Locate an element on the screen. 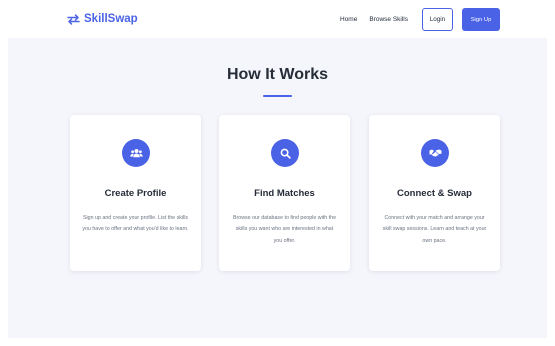  nav-link-browse-skills: Browse Skills is located at coordinates (388, 19).